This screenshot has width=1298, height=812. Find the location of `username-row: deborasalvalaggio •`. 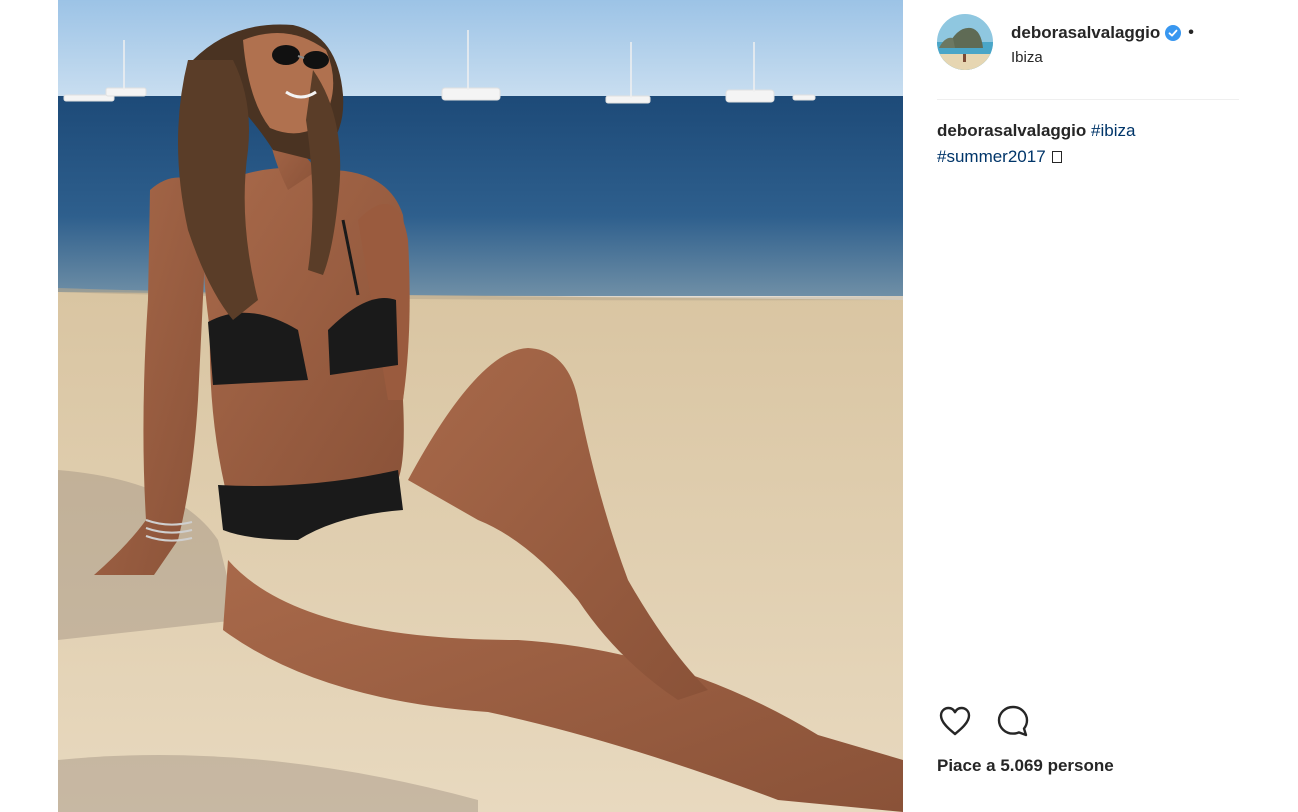

username-row: deborasalvalaggio • is located at coordinates (1102, 33).